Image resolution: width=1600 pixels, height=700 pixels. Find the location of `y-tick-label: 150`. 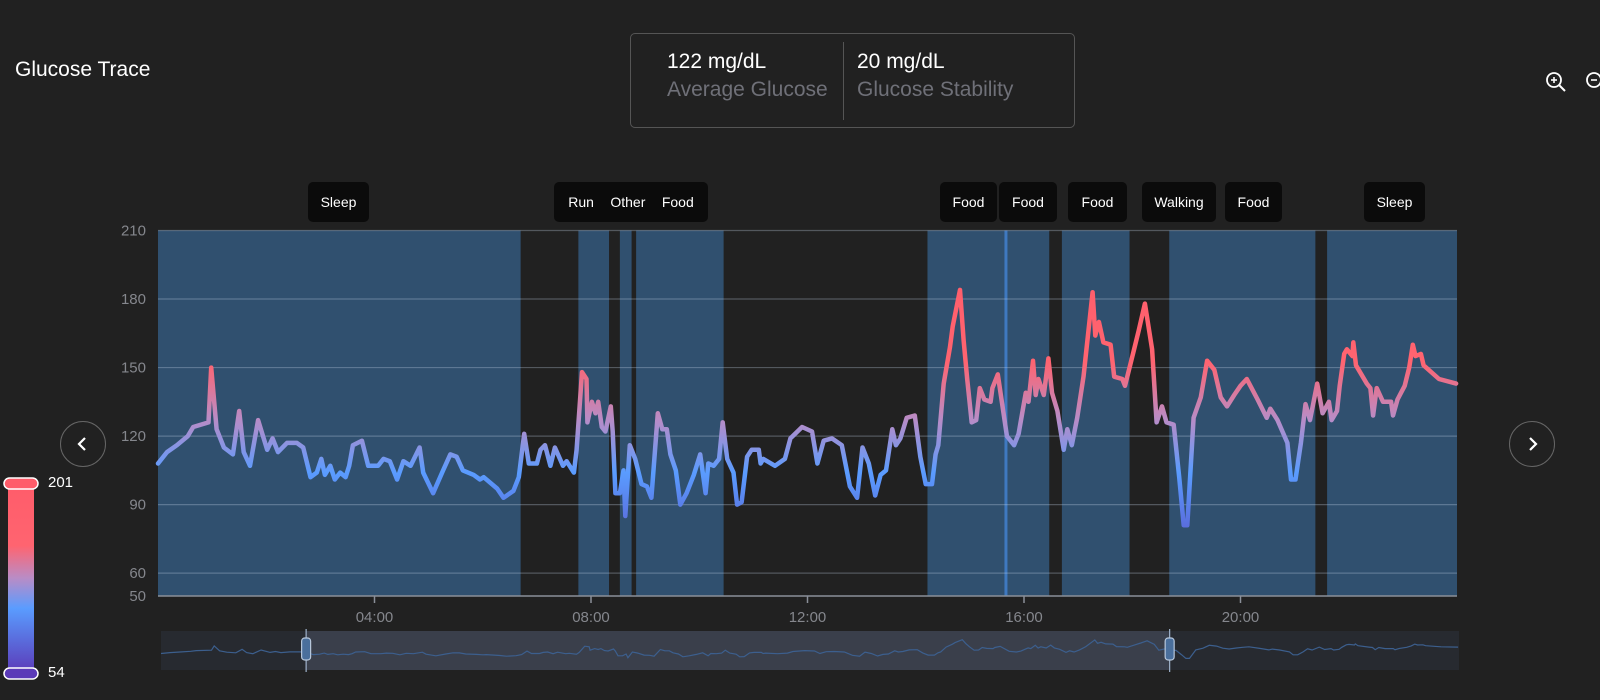

y-tick-label: 150 is located at coordinates (133, 368).